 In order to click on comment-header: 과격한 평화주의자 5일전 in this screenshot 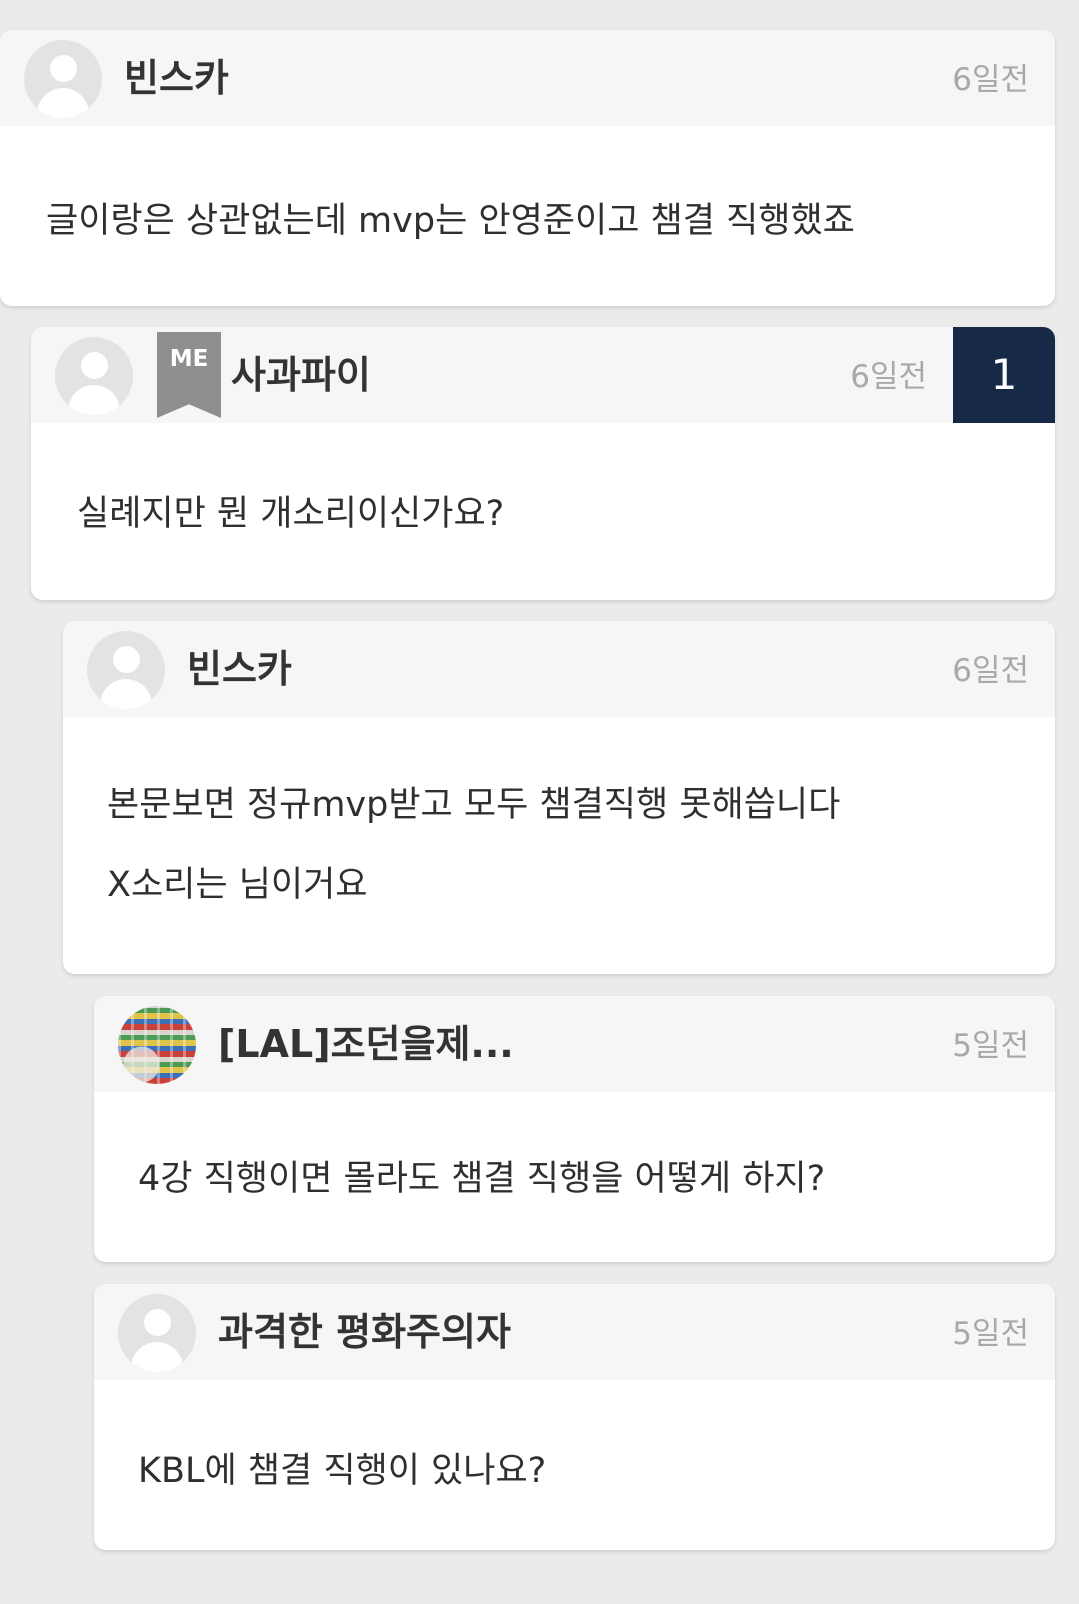, I will do `click(574, 1332)`.